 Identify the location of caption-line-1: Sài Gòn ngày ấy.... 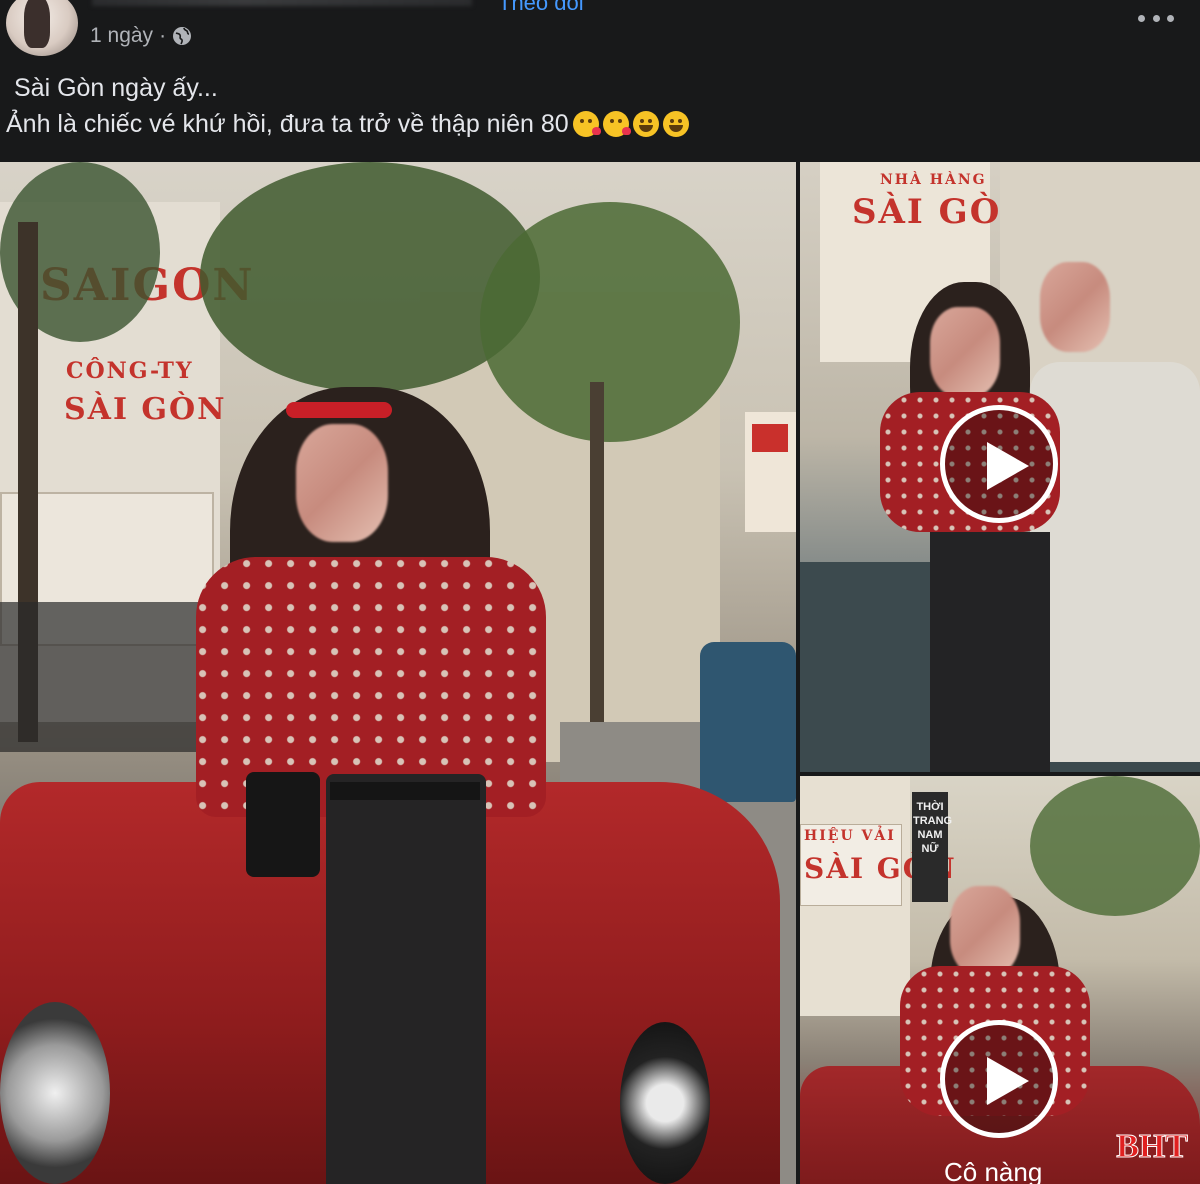
(116, 88).